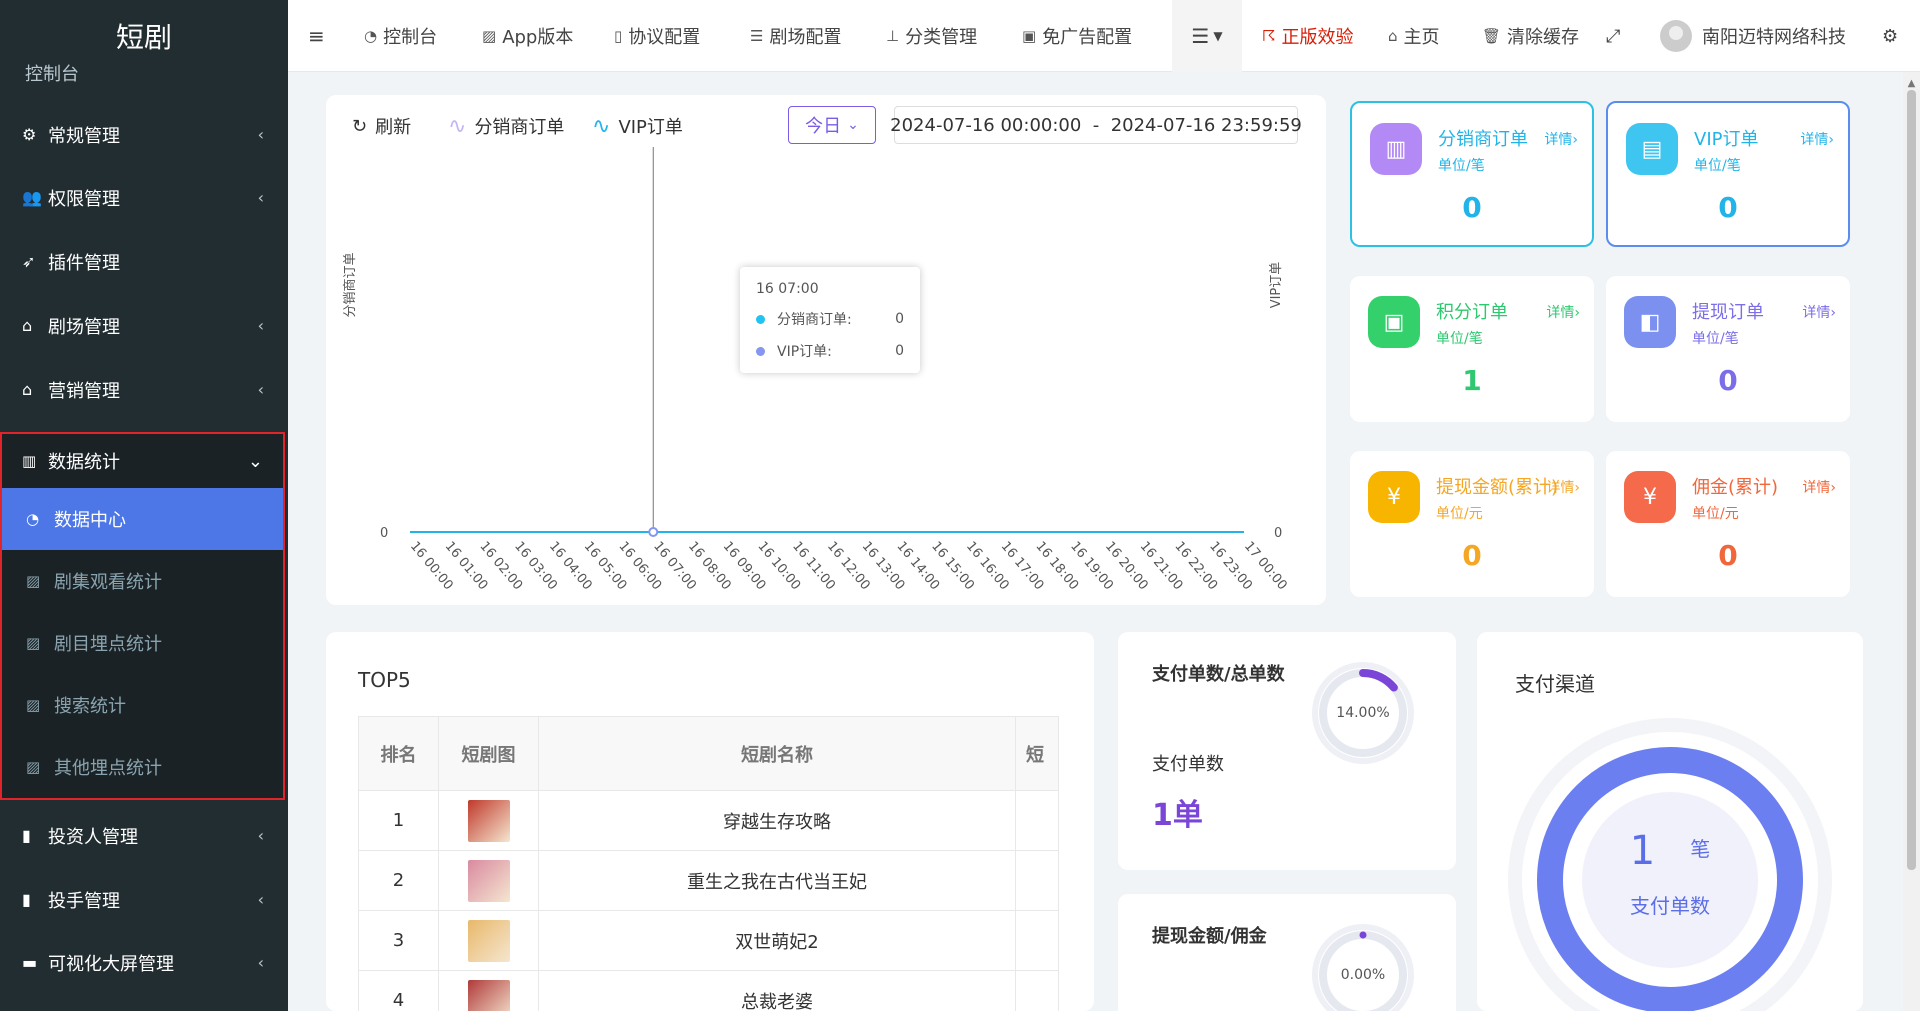 This screenshot has height=1011, width=1920. What do you see at coordinates (664, 37) in the screenshot?
I see `nav-label: 协议配置` at bounding box center [664, 37].